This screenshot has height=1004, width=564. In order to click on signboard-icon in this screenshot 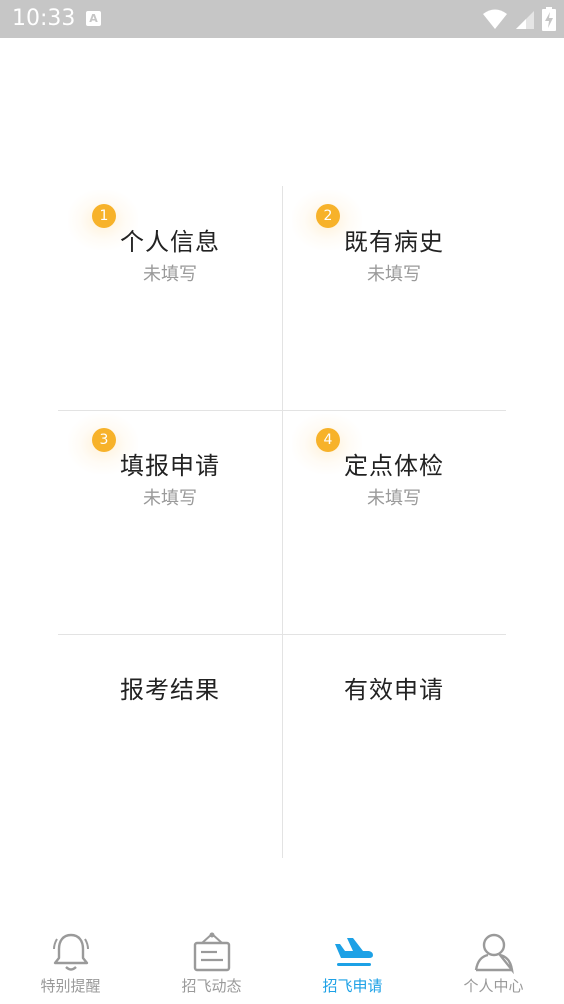, I will do `click(211, 952)`.